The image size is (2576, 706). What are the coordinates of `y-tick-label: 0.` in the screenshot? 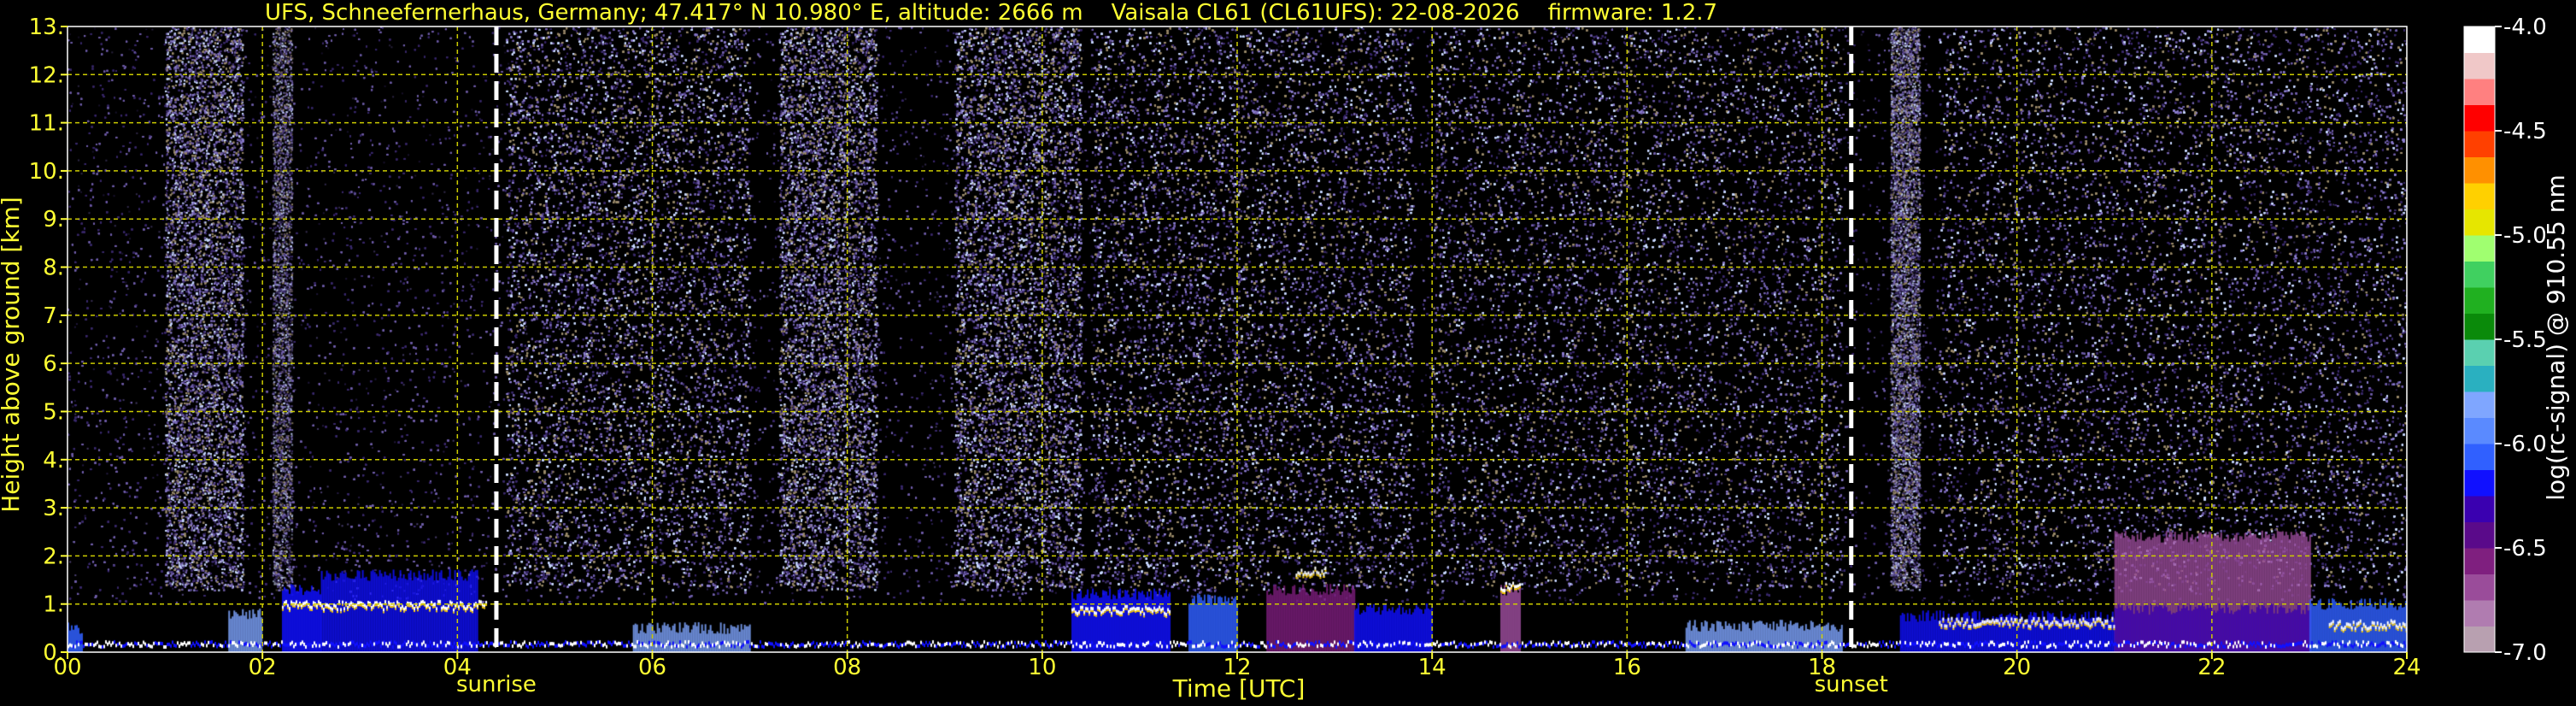 It's located at (53, 653).